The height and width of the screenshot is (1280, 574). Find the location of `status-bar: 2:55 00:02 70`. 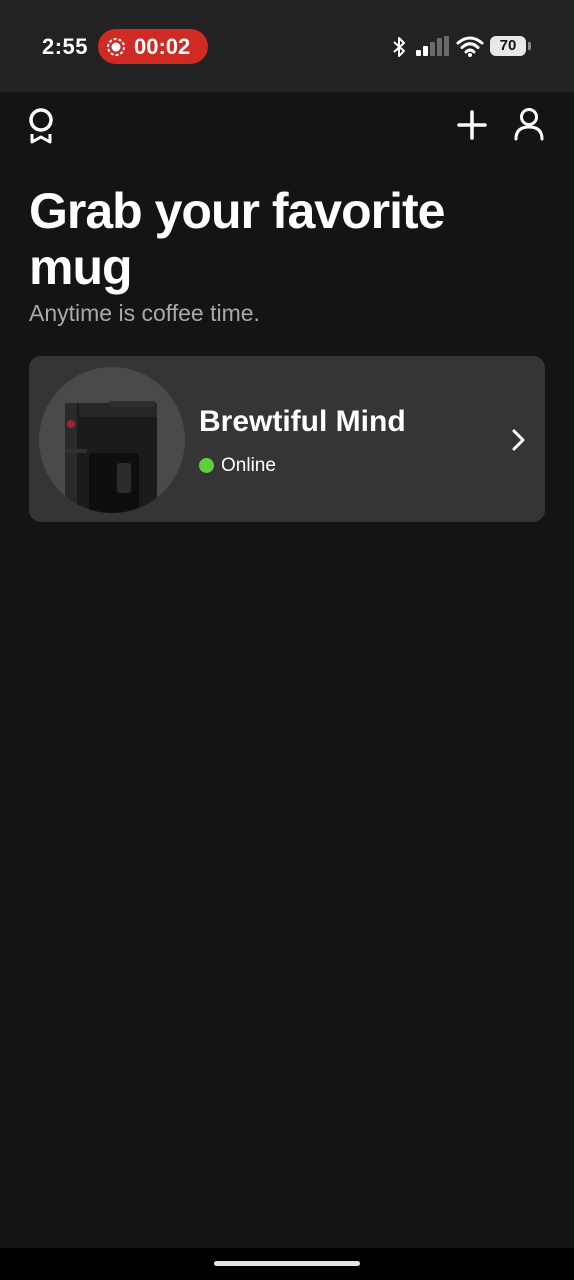

status-bar: 2:55 00:02 70 is located at coordinates (287, 46).